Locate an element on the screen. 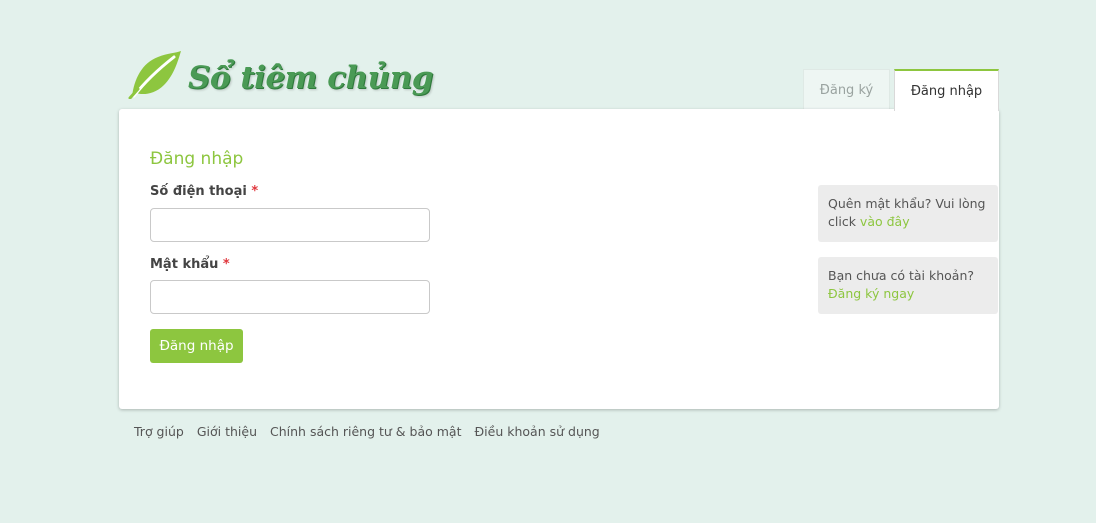 Image resolution: width=1096 pixels, height=523 pixels. footer-link-privacy: Chính sách riêng tư & bảo mật is located at coordinates (366, 431).